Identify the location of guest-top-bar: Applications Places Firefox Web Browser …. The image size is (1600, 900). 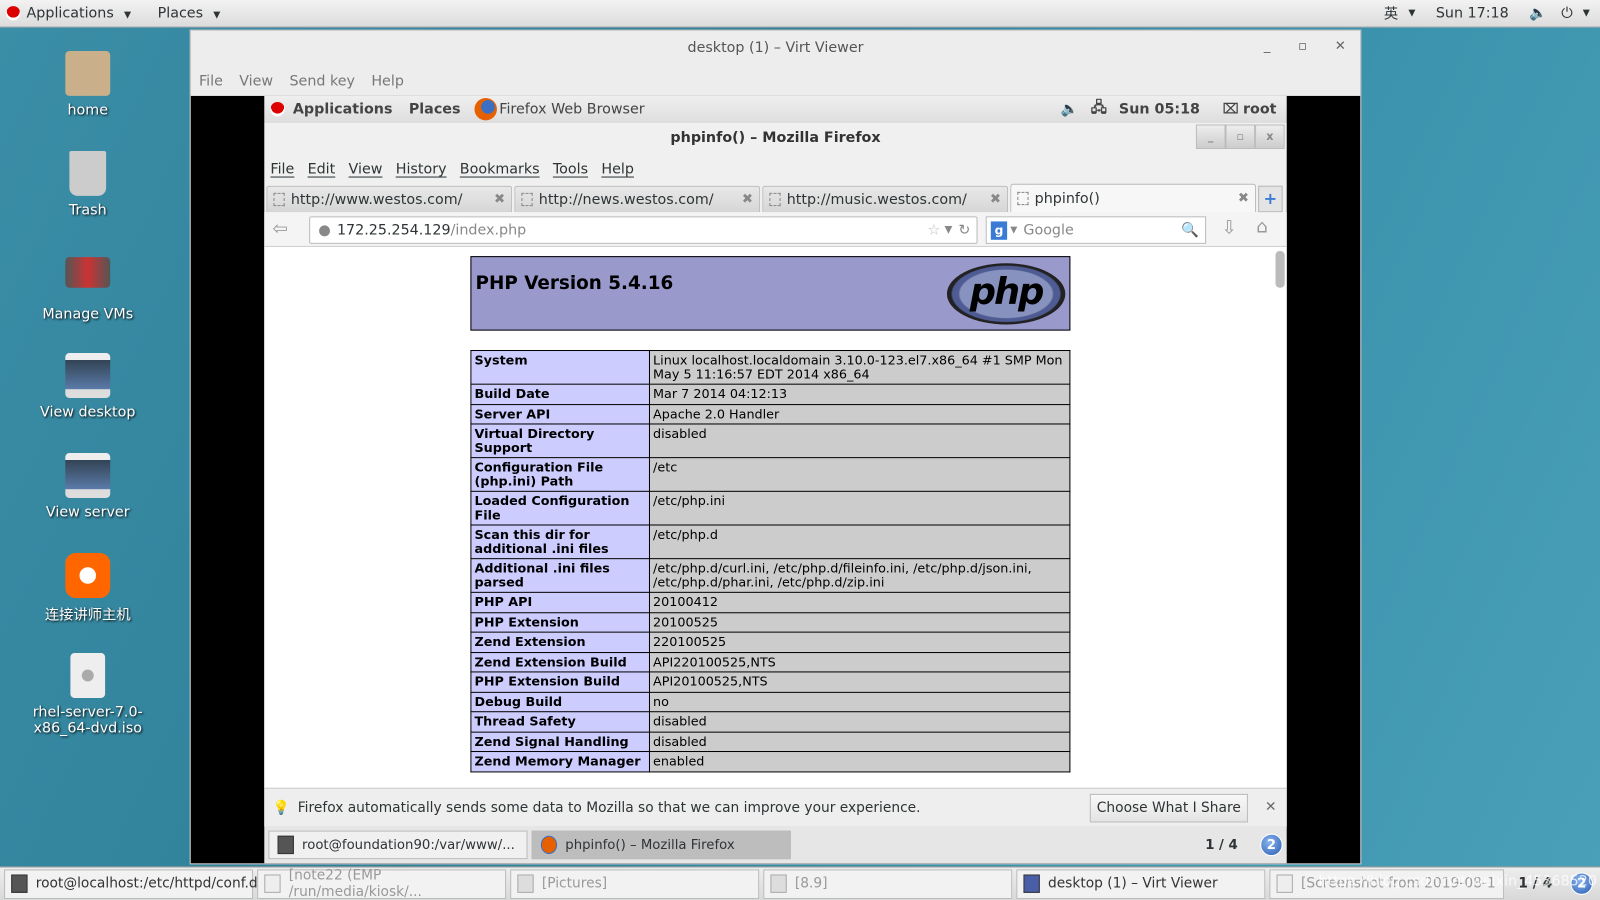
(775, 109).